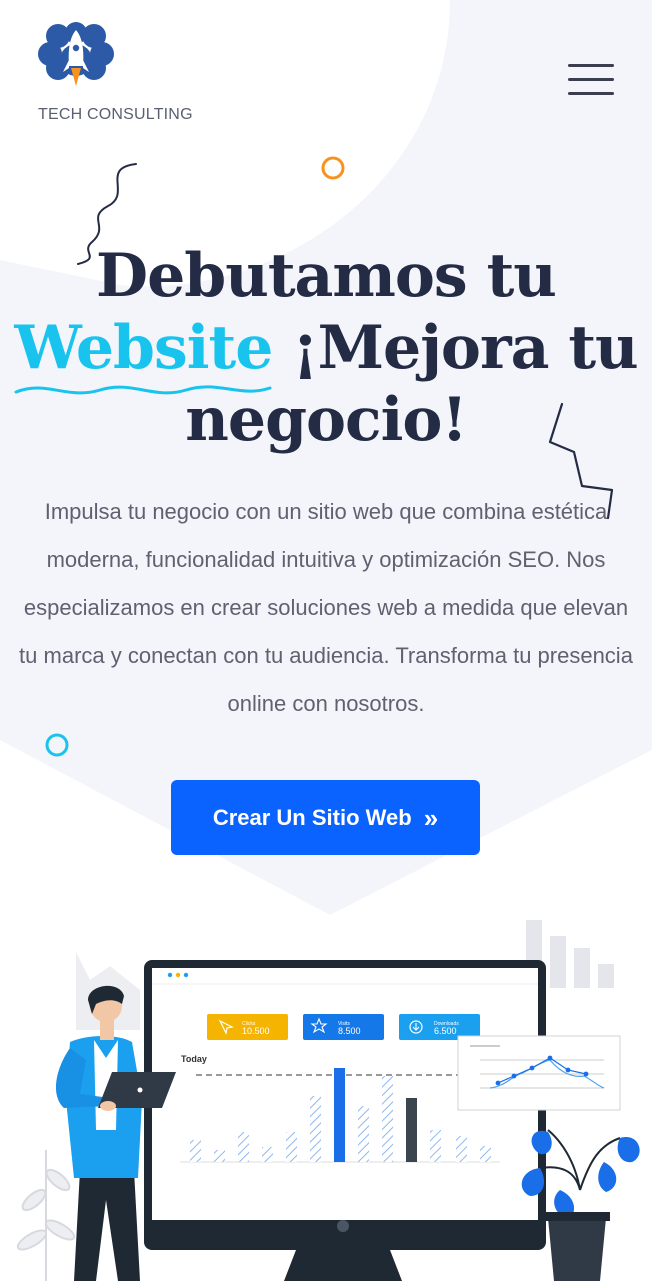 The width and height of the screenshot is (652, 1281). Describe the element at coordinates (57, 745) in the screenshot. I see `cyan-ring-icon` at that location.